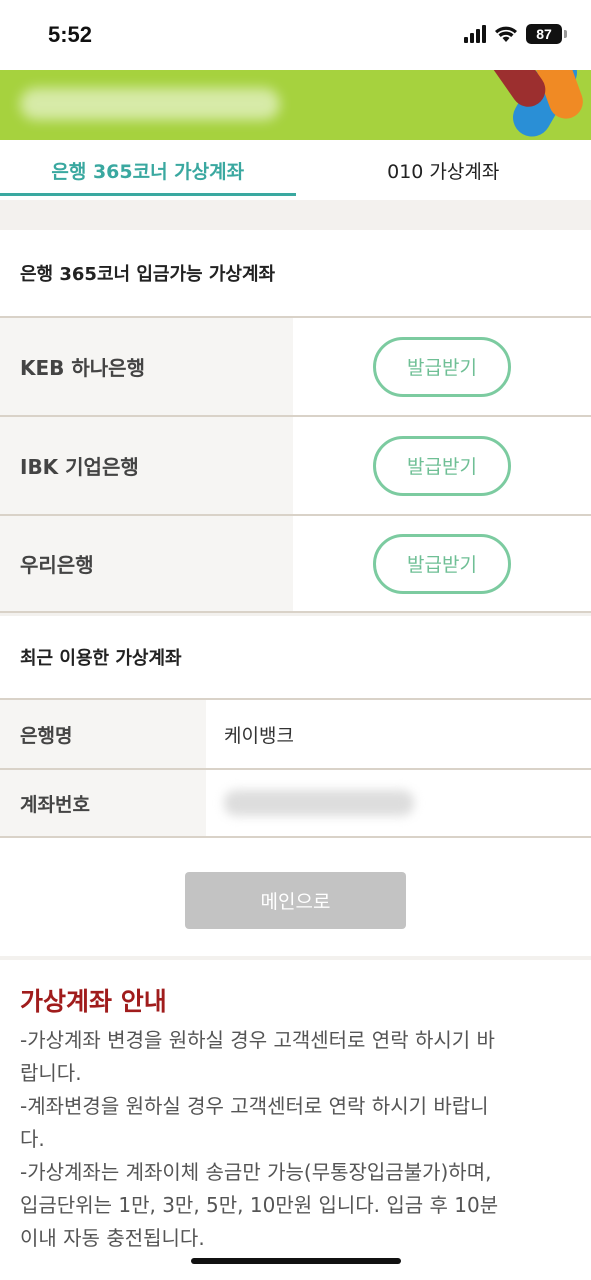 The height and width of the screenshot is (1280, 591). I want to click on guide-title: 가상계좌 안내, so click(93, 1001).